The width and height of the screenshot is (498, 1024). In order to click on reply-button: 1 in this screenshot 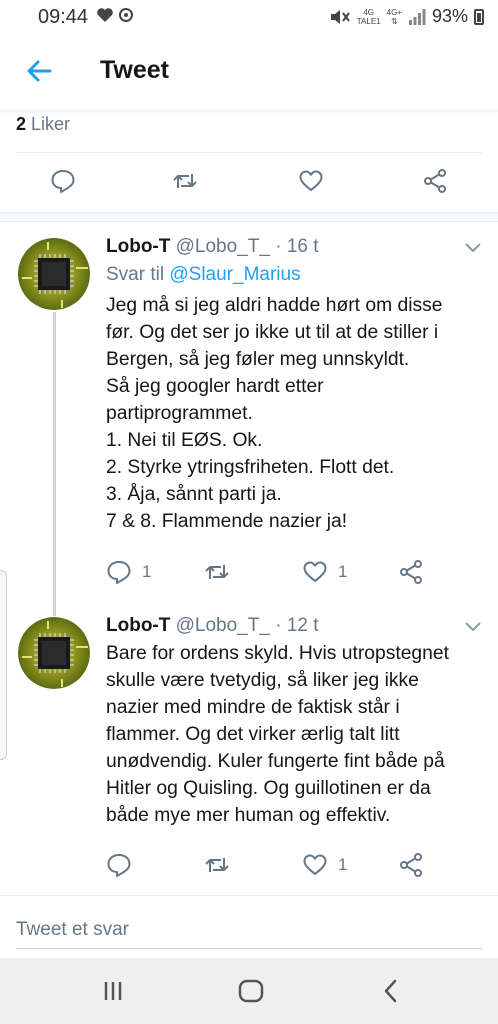, I will do `click(128, 572)`.